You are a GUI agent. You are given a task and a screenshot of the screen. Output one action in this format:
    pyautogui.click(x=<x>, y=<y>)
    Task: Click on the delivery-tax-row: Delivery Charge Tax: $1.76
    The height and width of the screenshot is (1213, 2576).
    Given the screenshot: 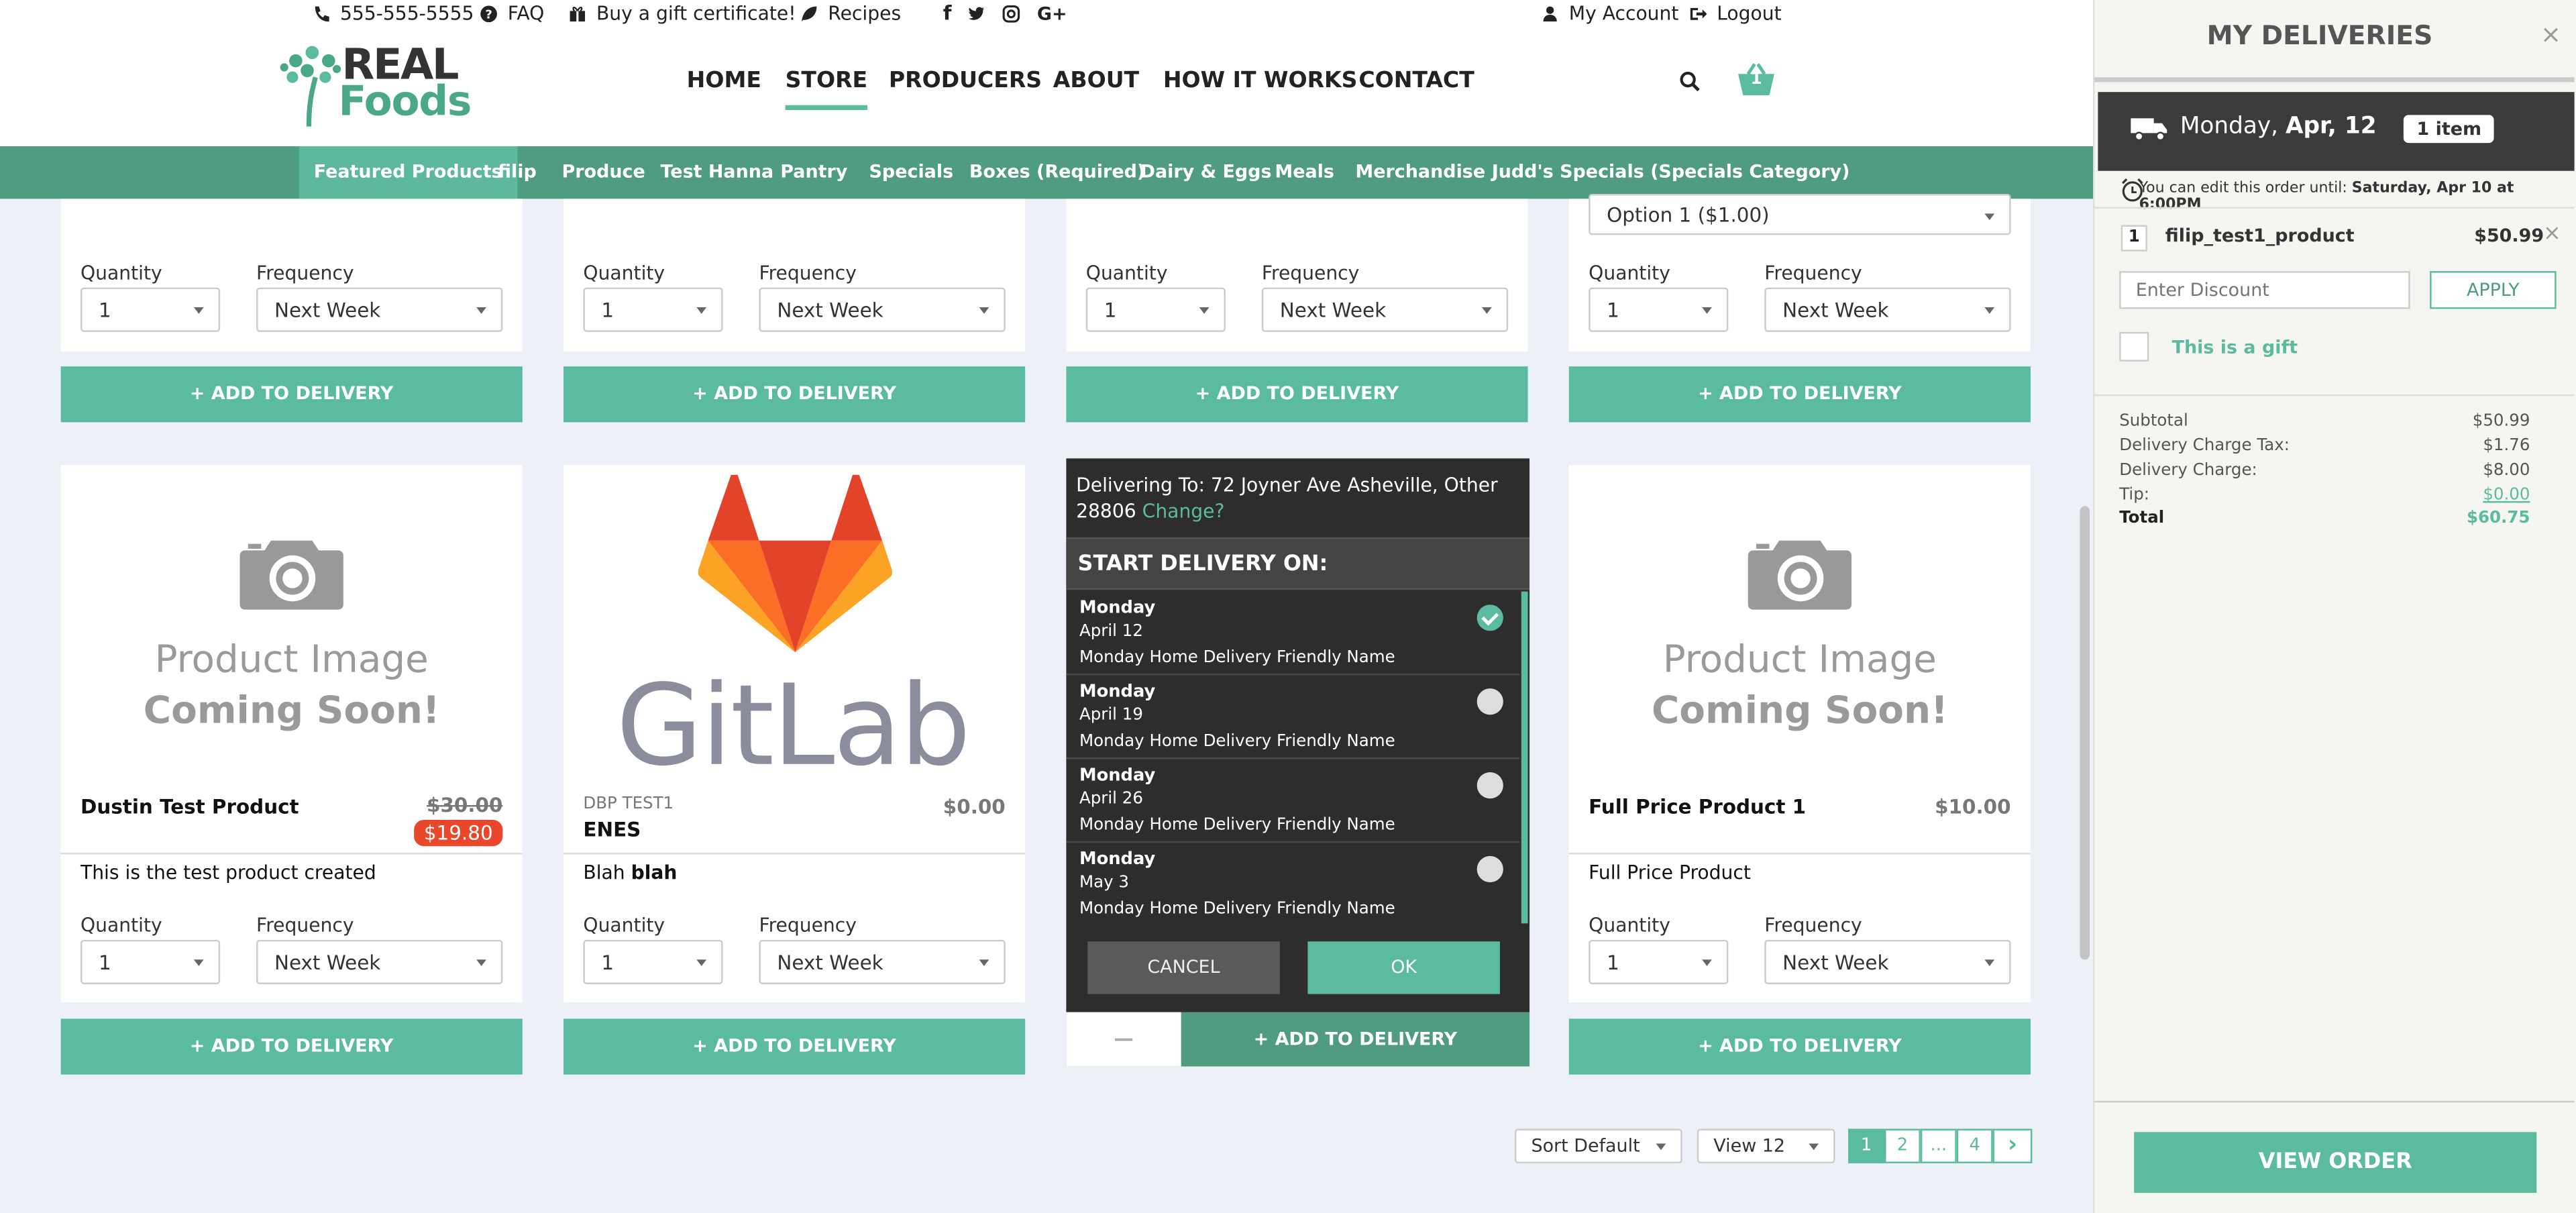 What is the action you would take?
    pyautogui.click(x=2324, y=446)
    